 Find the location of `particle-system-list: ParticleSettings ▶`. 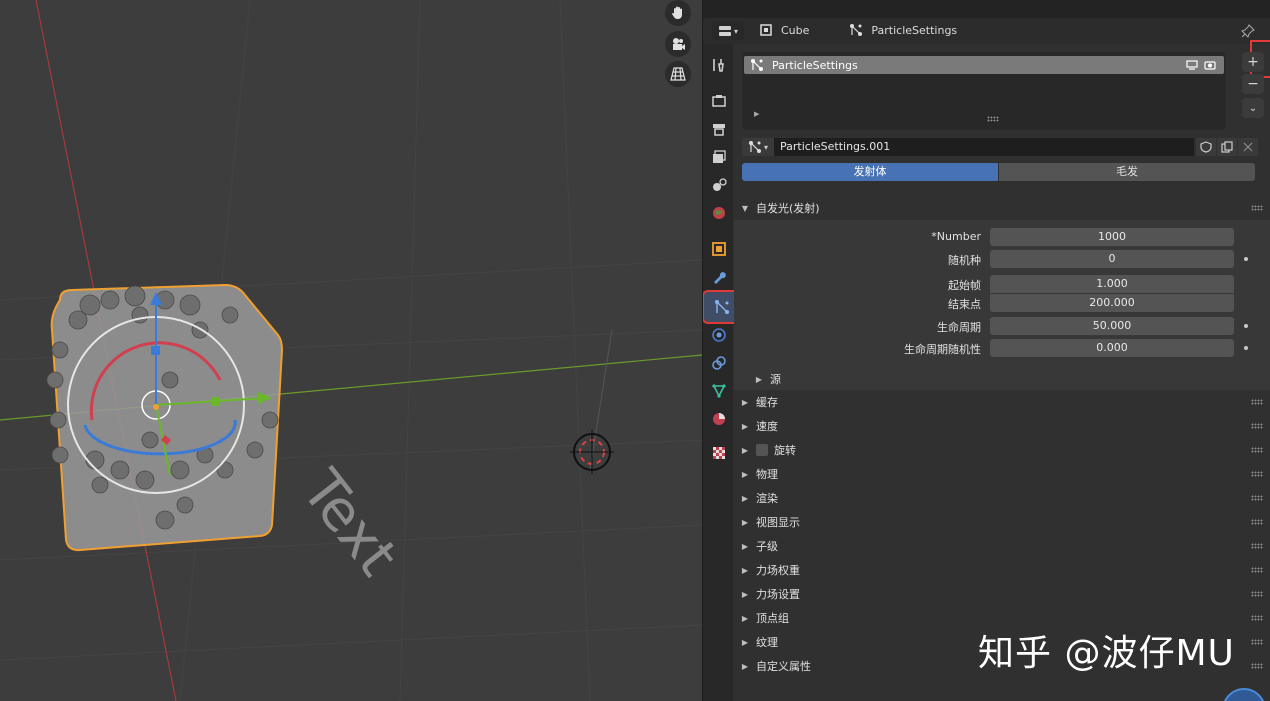

particle-system-list: ParticleSettings ▶ is located at coordinates (984, 91).